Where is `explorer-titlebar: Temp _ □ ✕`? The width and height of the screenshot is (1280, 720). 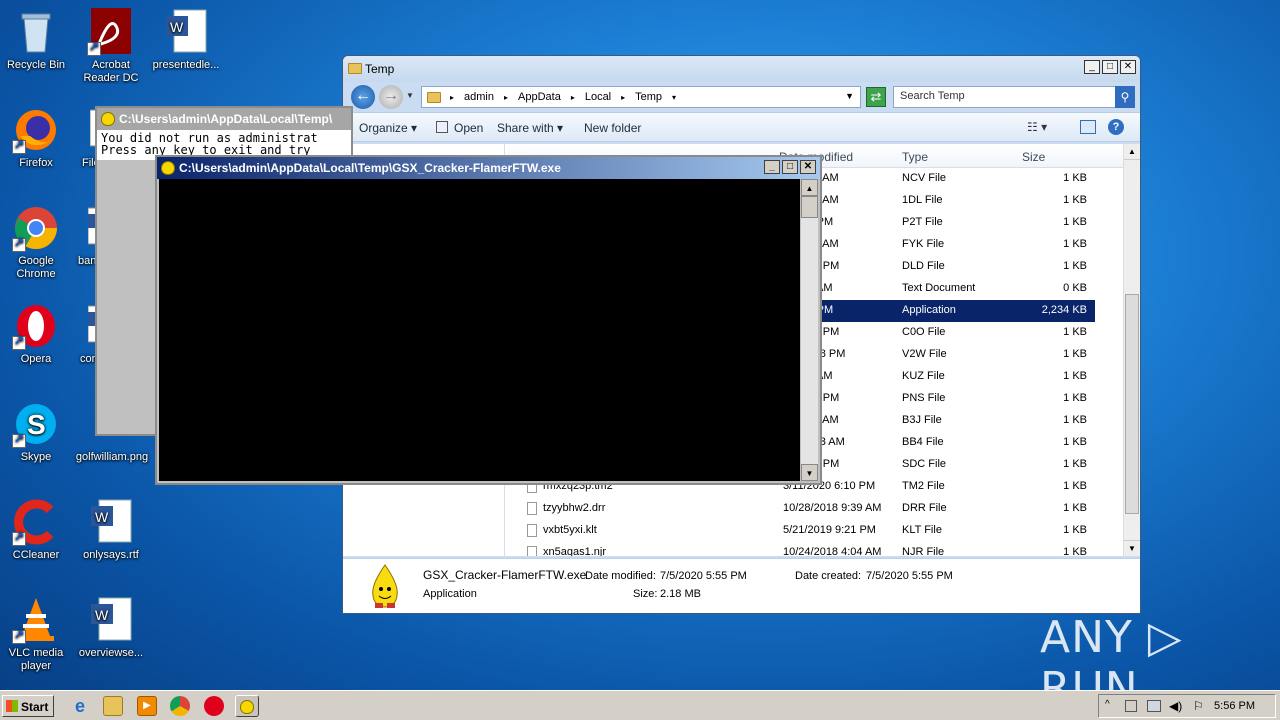
explorer-titlebar: Temp _ □ ✕ is located at coordinates (741, 69).